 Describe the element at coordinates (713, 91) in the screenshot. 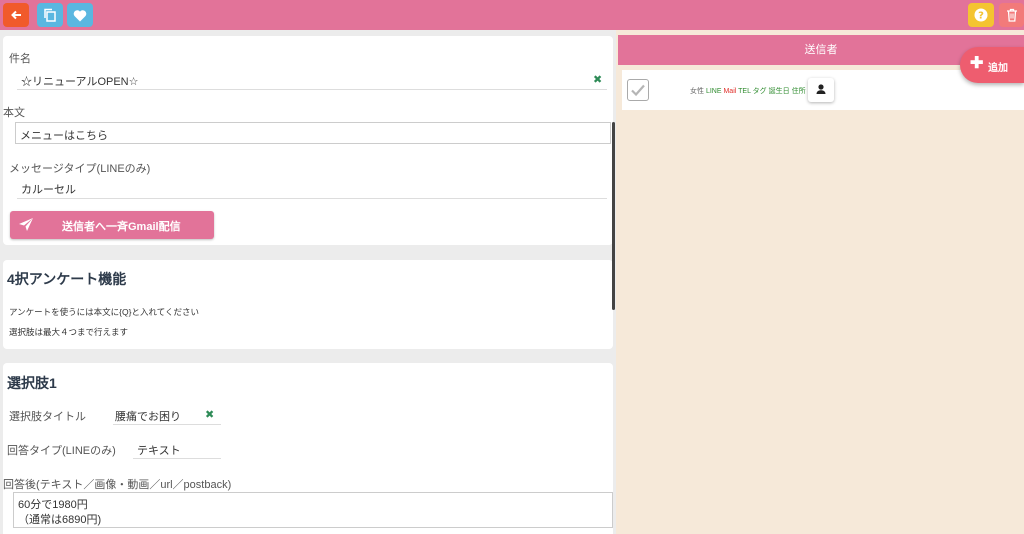

I see `line-tag: LINE` at that location.